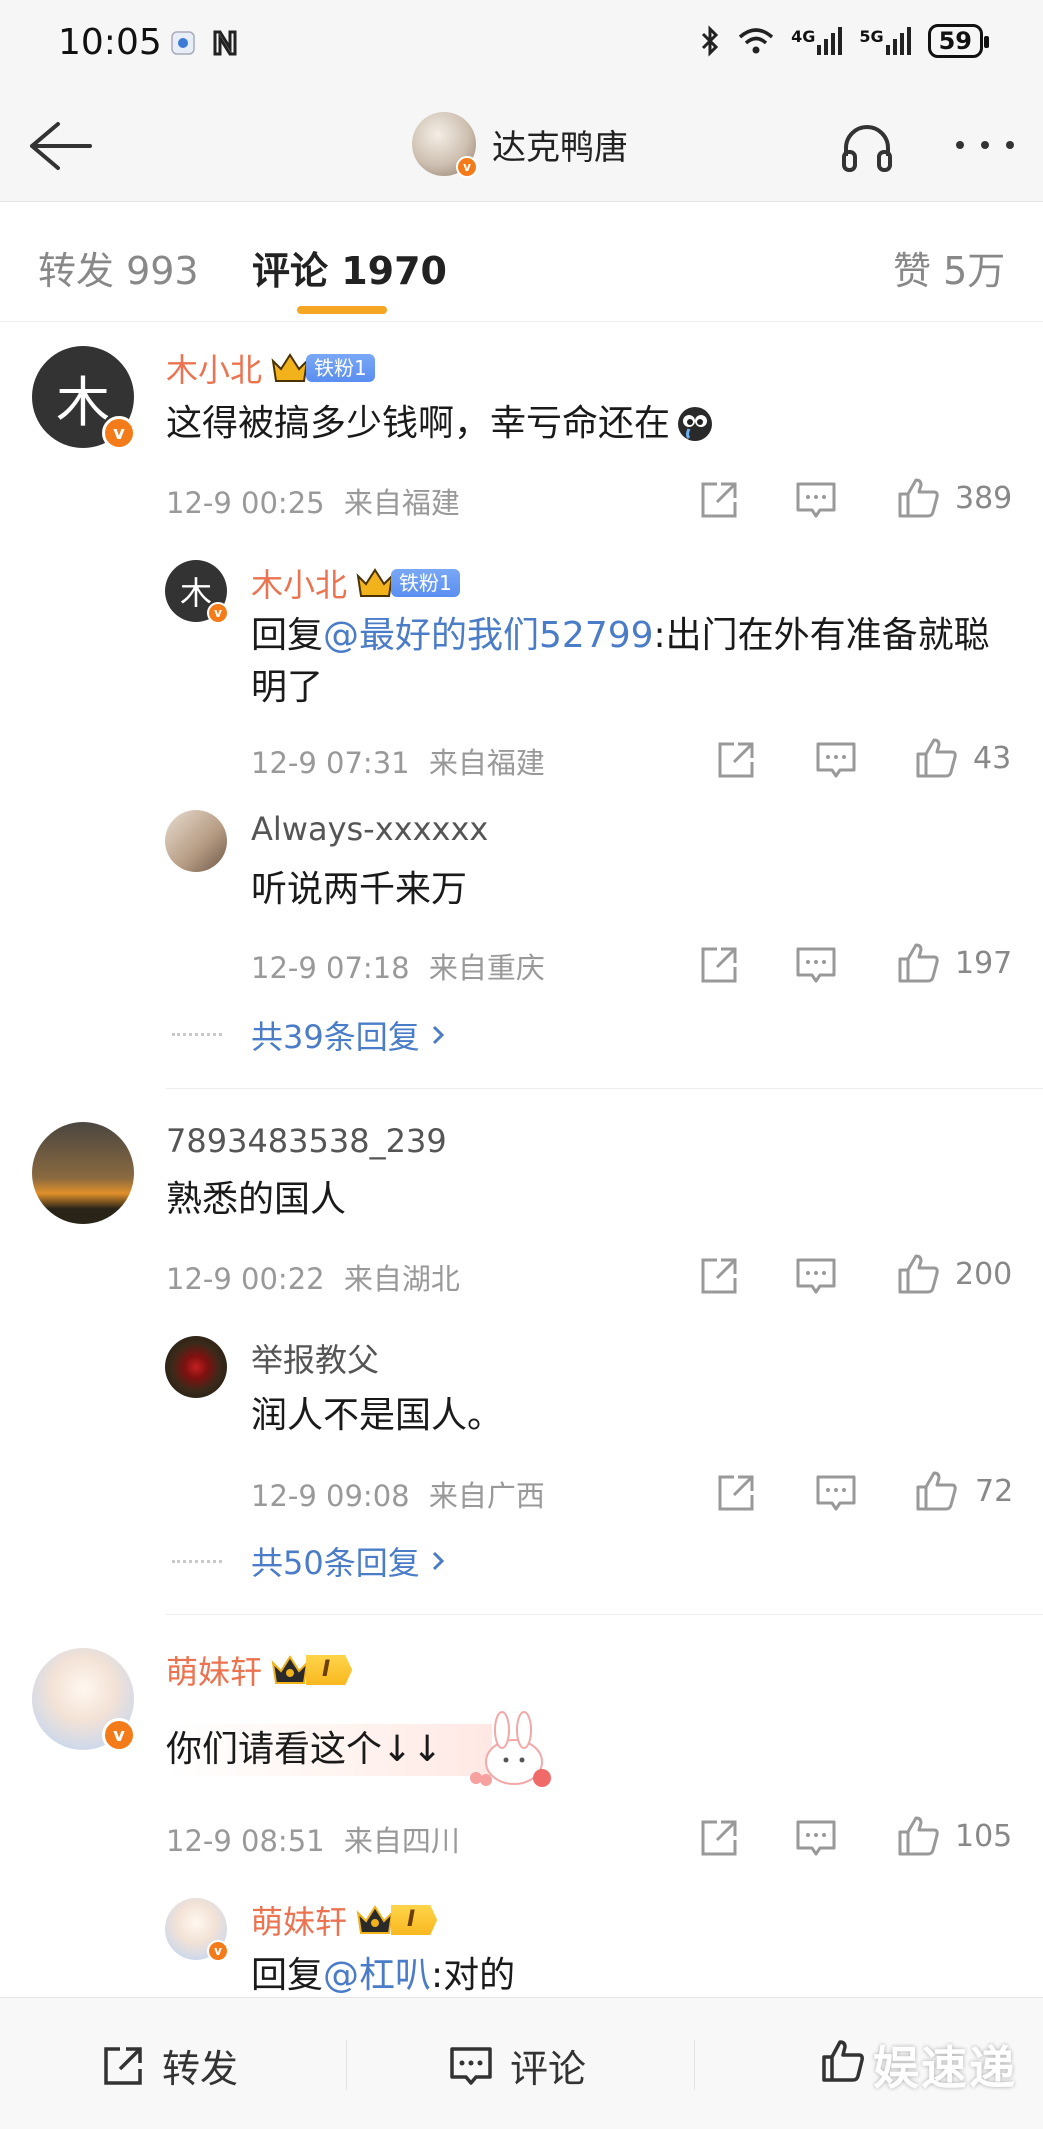 Image resolution: width=1043 pixels, height=2129 pixels. What do you see at coordinates (245, 503) in the screenshot?
I see `comment-time: 12-9 00:25` at bounding box center [245, 503].